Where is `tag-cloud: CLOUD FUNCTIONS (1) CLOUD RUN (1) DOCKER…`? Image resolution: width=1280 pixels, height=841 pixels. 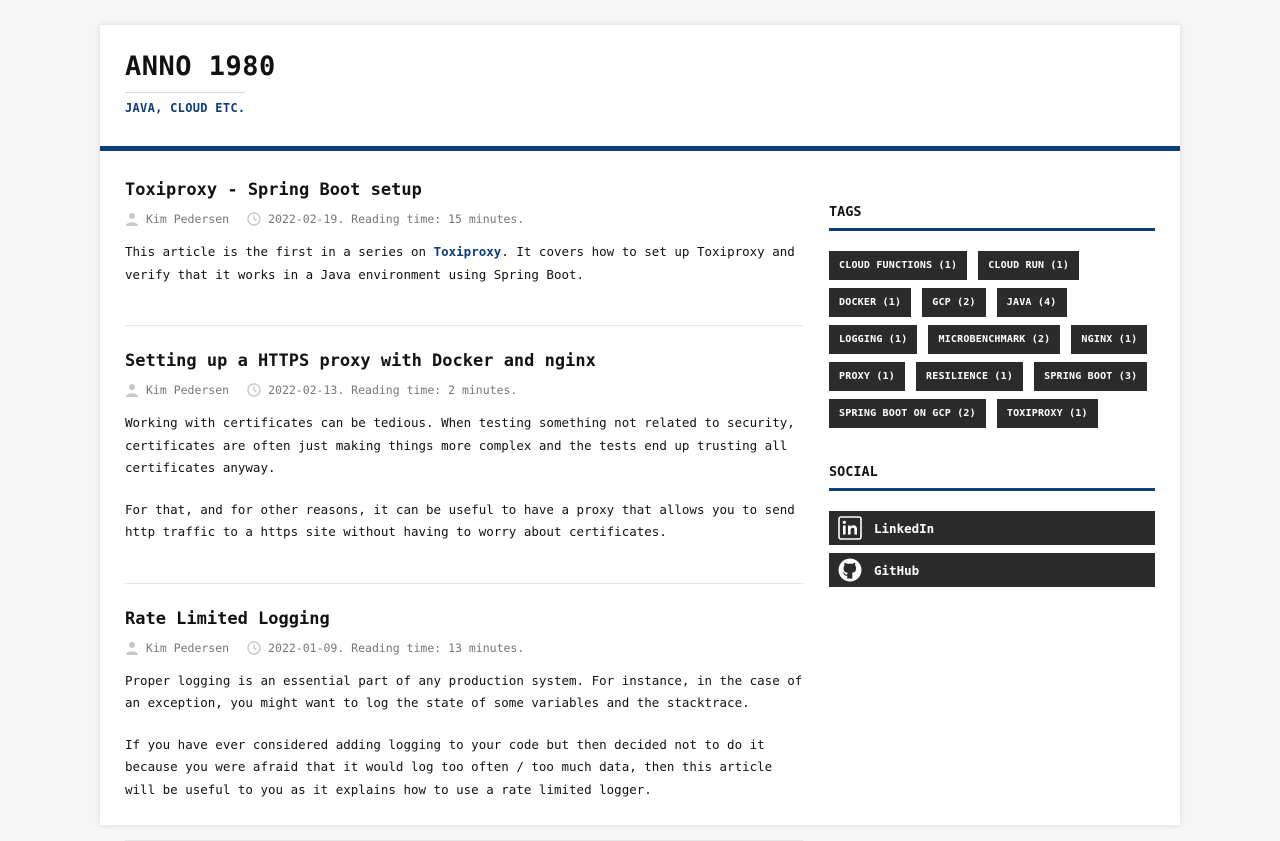
tag-cloud: CLOUD FUNCTIONS (1) CLOUD RUN (1) DOCKER… is located at coordinates (992, 339).